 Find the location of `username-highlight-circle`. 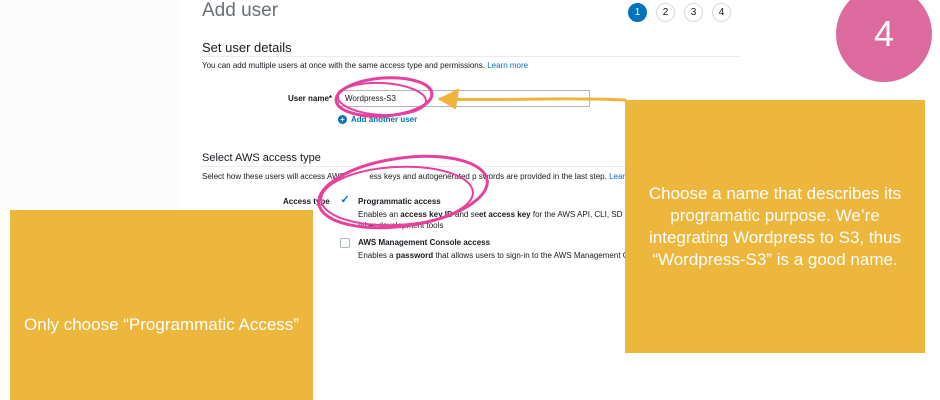

username-highlight-circle is located at coordinates (384, 97).